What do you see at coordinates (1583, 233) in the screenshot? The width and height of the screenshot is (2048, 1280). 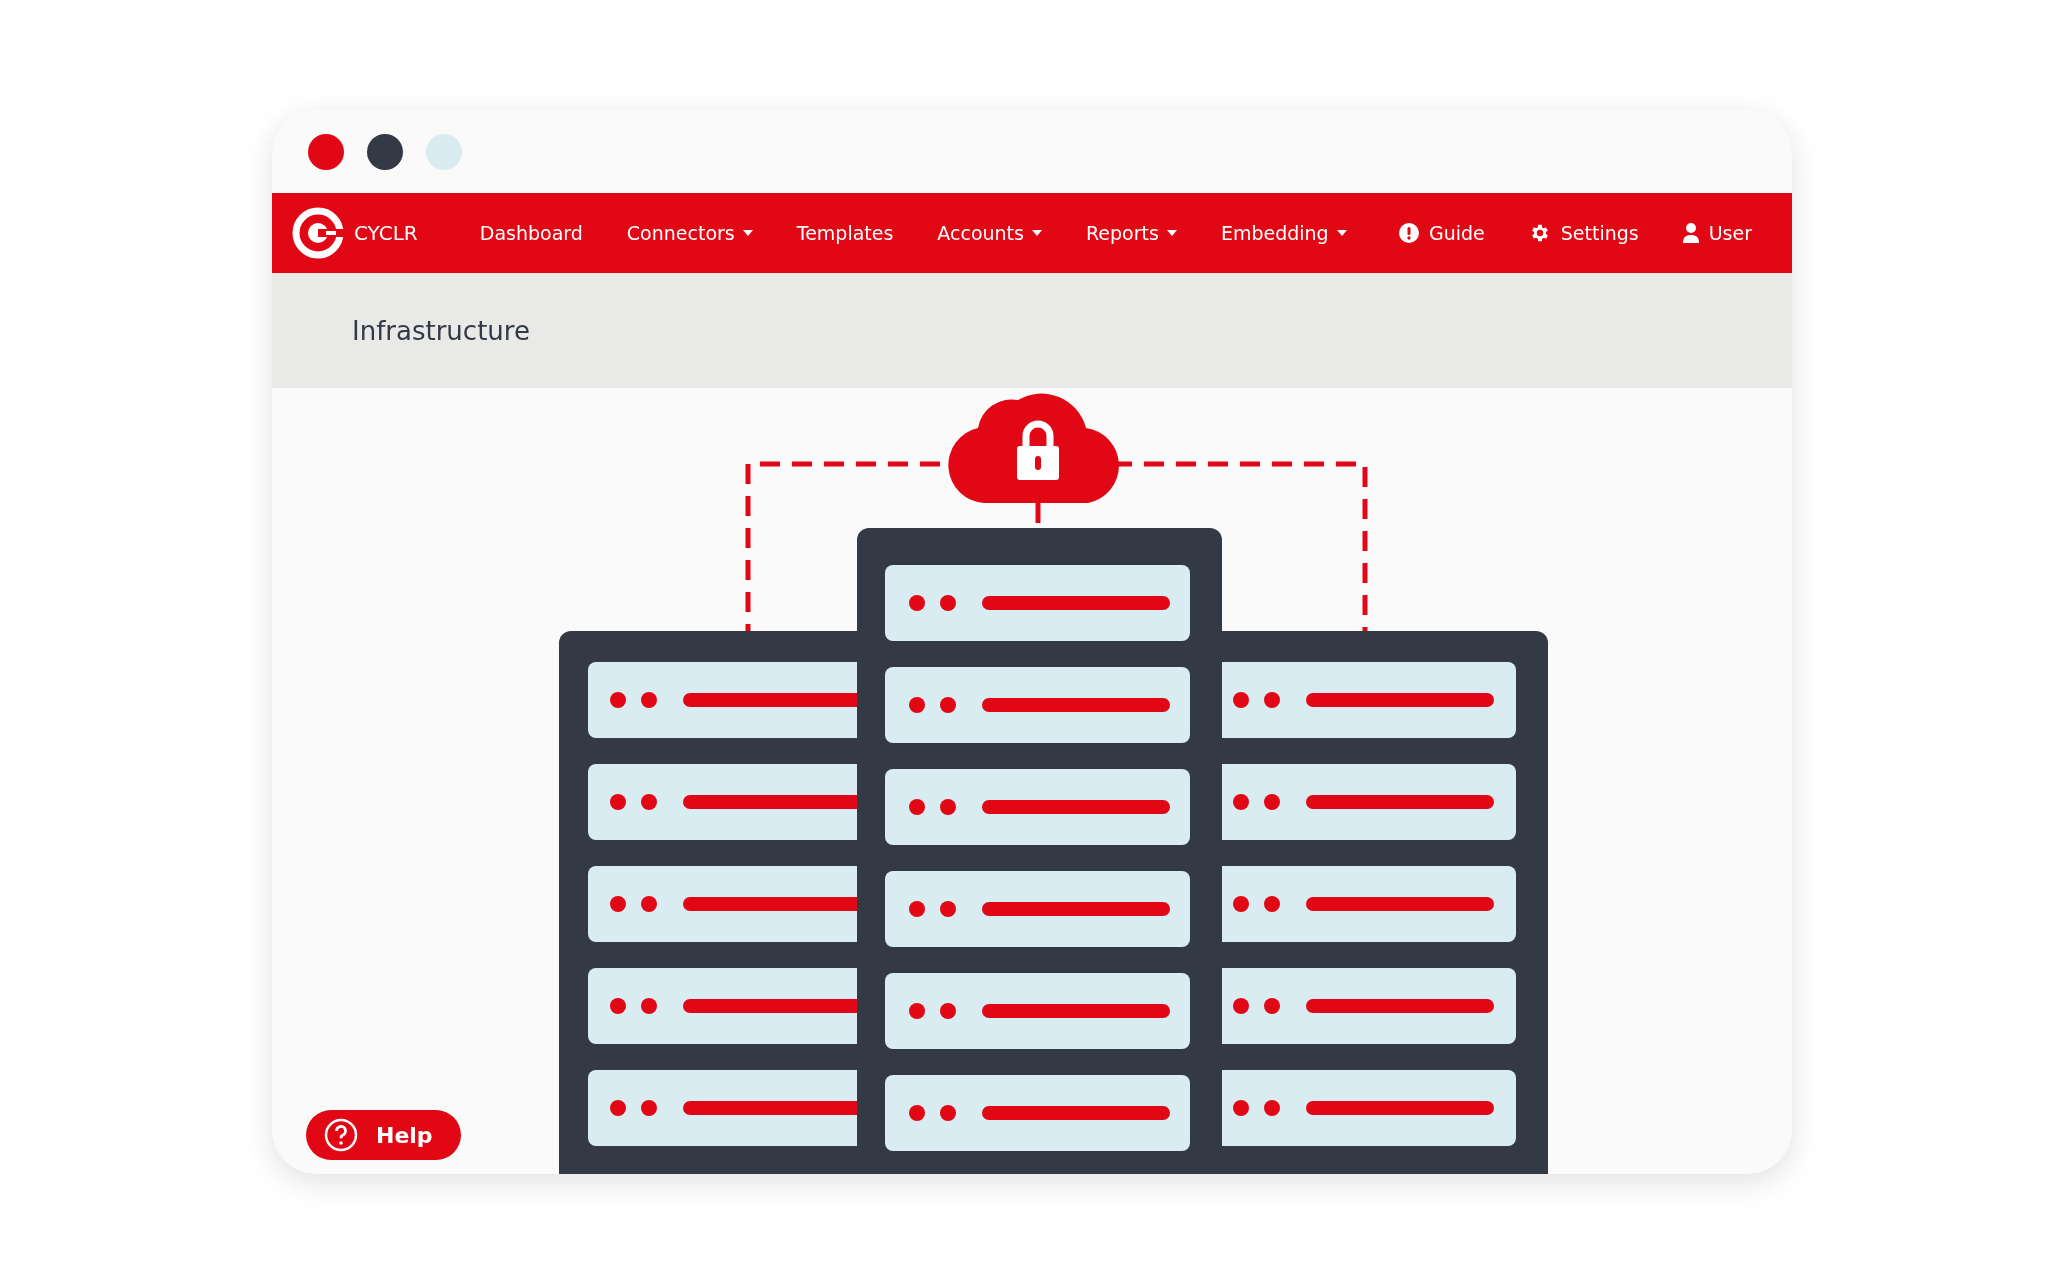 I see `nav-link: Settings` at bounding box center [1583, 233].